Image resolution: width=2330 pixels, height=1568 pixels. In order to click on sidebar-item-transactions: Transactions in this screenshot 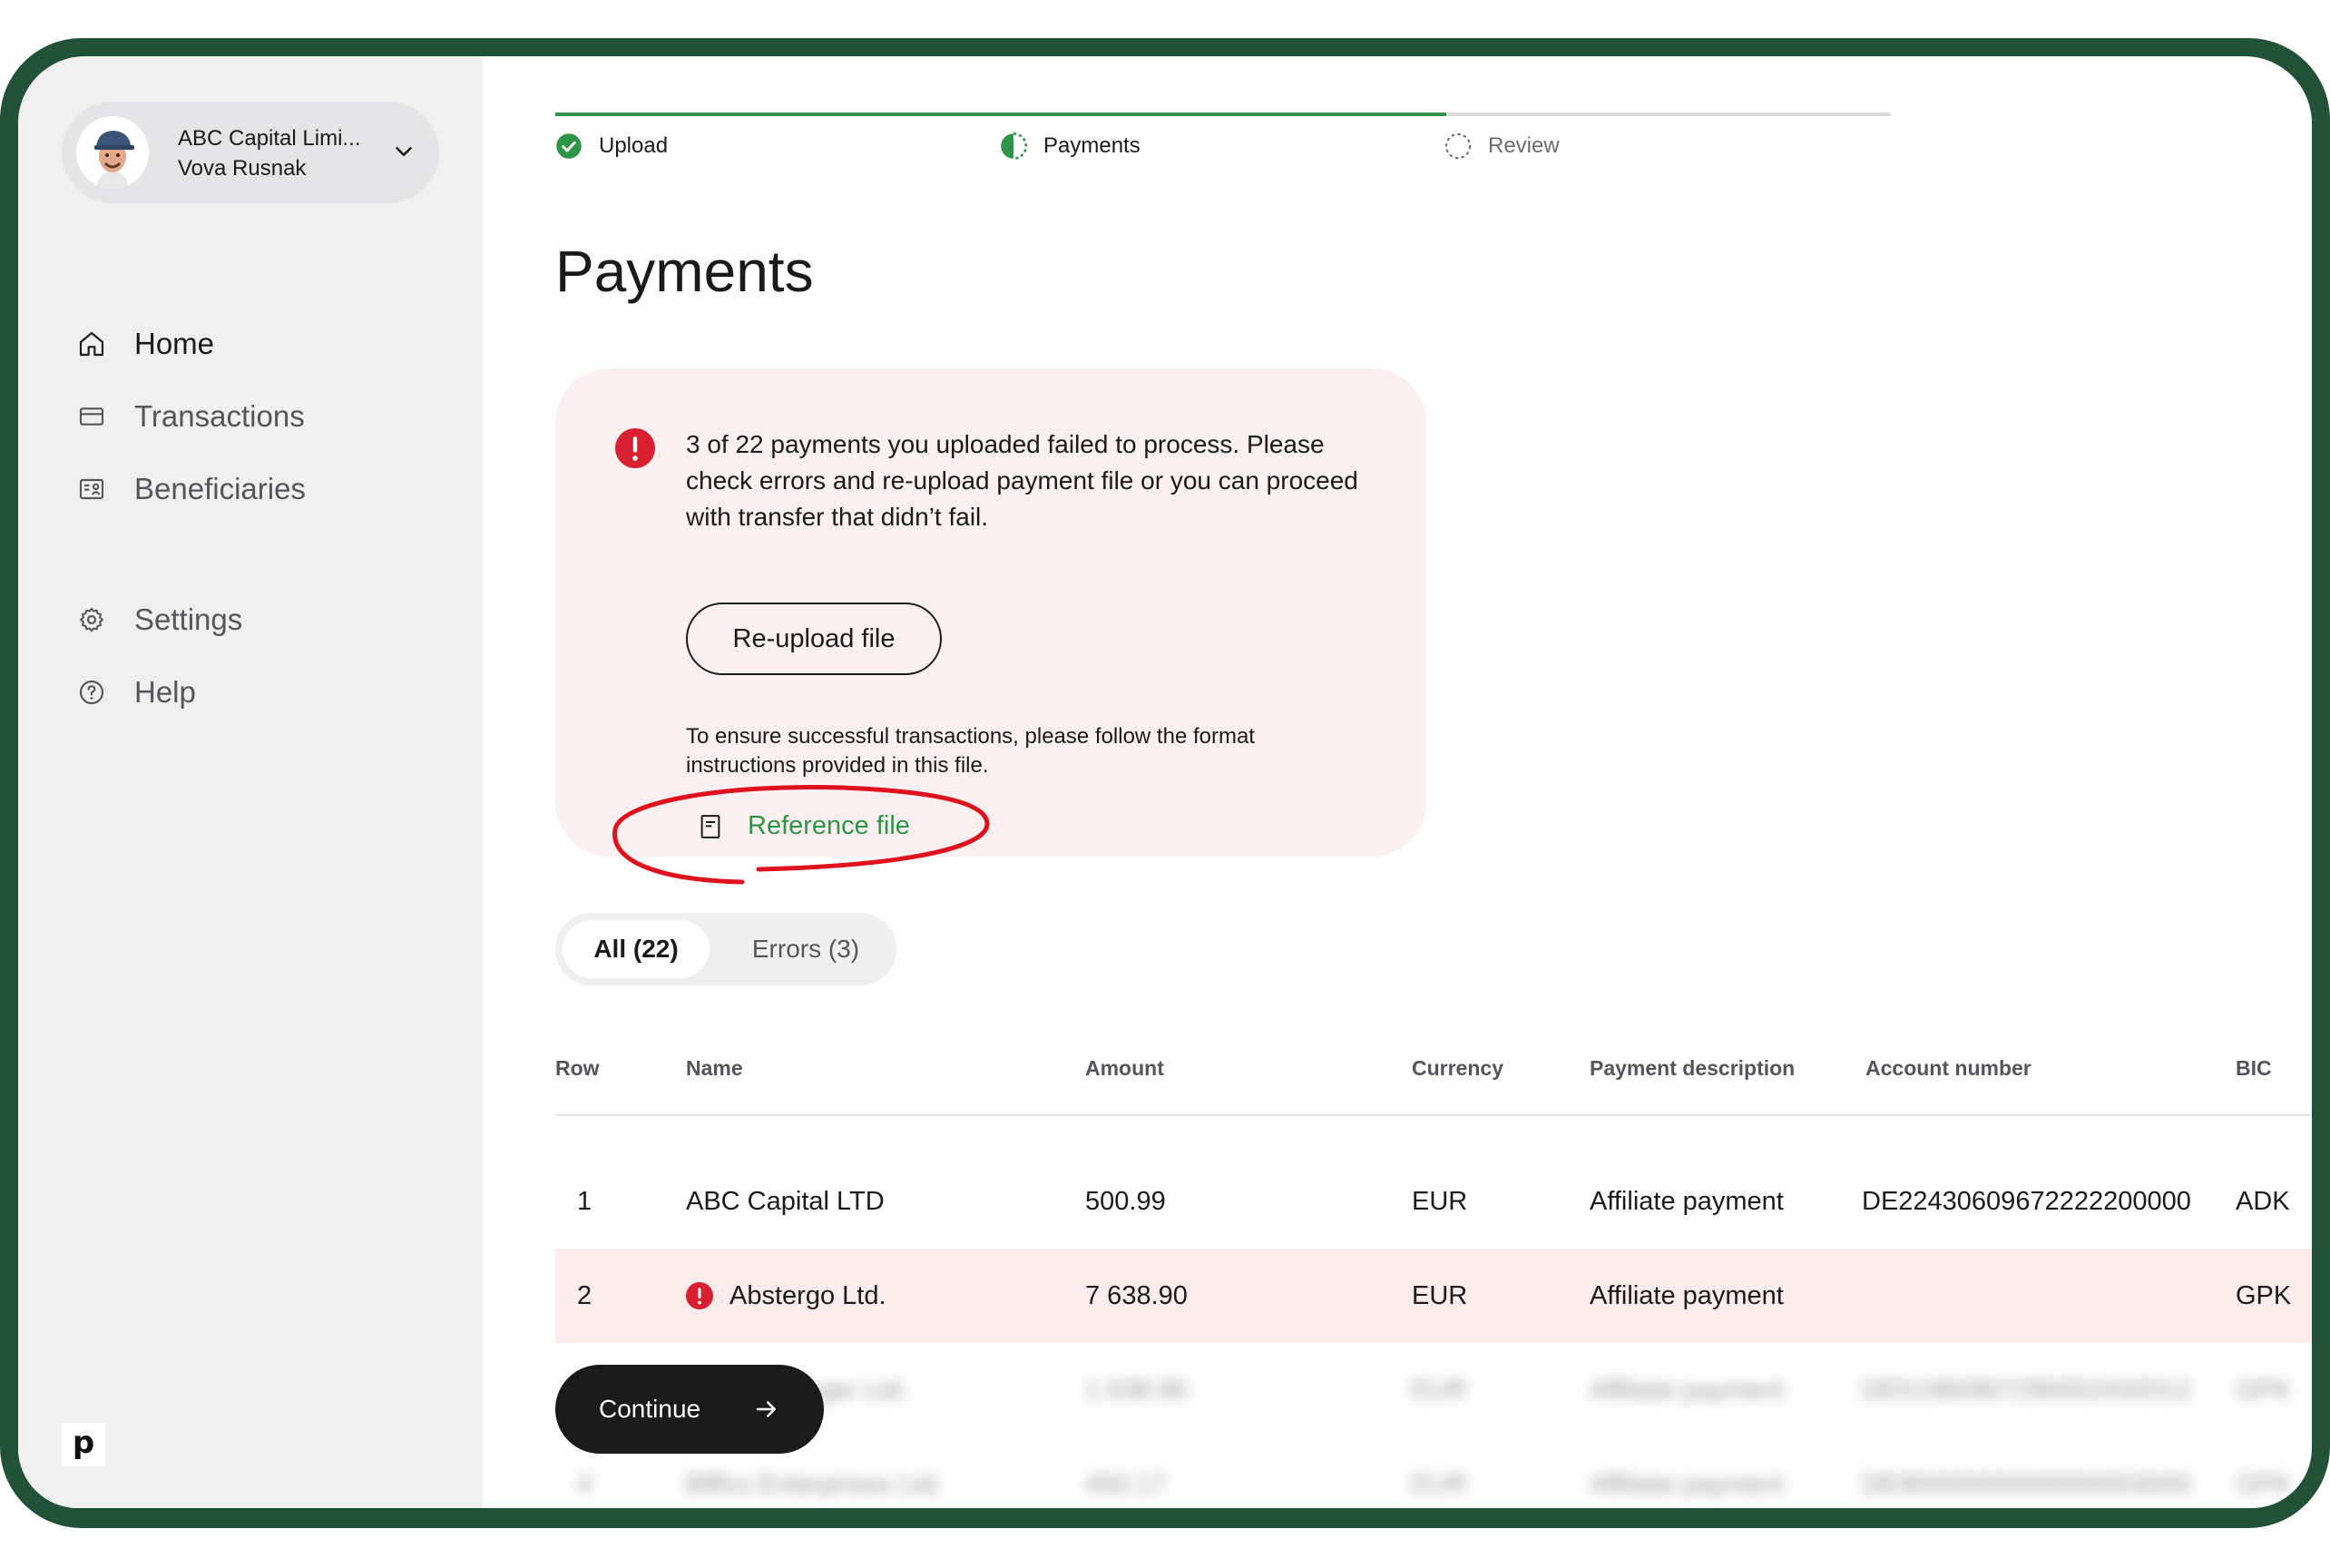, I will do `click(189, 416)`.